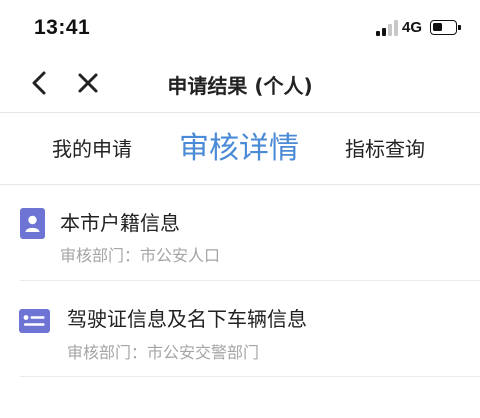 The height and width of the screenshot is (418, 480). What do you see at coordinates (443, 27) in the screenshot?
I see `battery-icon` at bounding box center [443, 27].